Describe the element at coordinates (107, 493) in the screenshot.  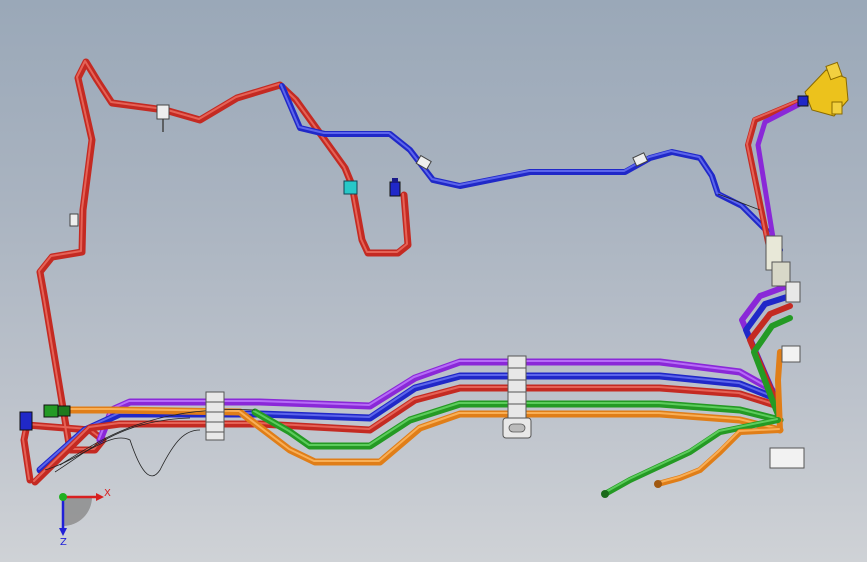
I see `x-axis-label: X` at that location.